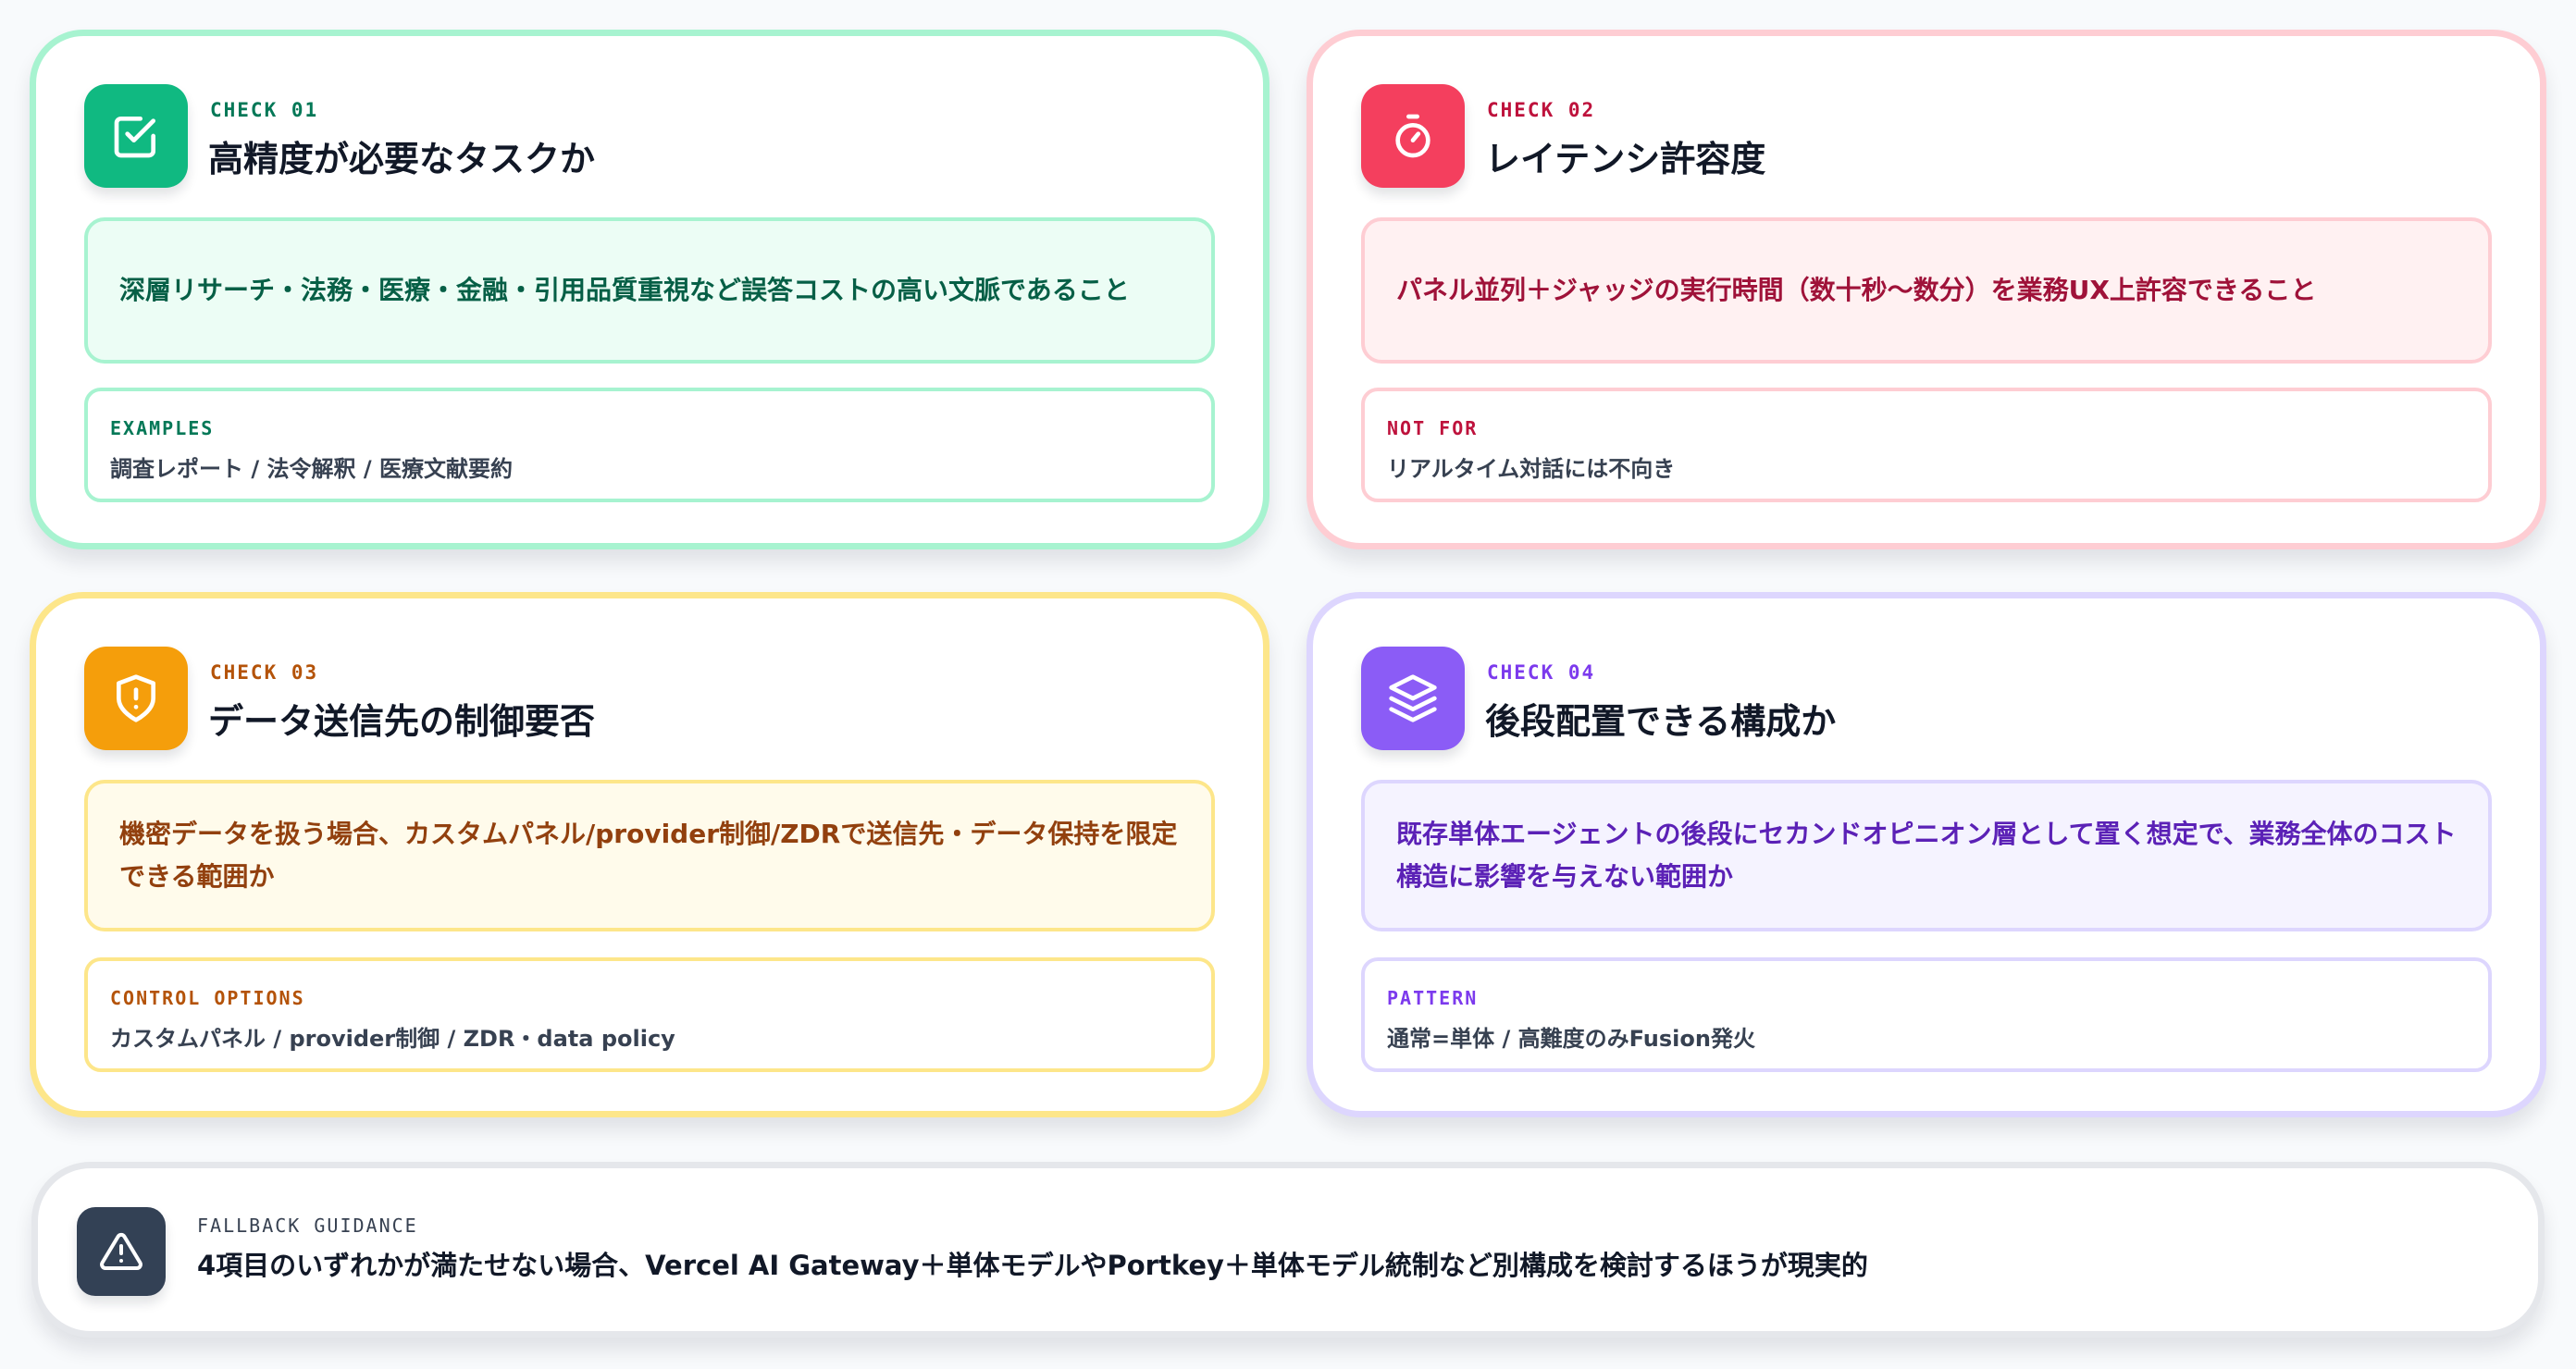  Describe the element at coordinates (121, 1252) in the screenshot. I see `warning-triangle-icon` at that location.